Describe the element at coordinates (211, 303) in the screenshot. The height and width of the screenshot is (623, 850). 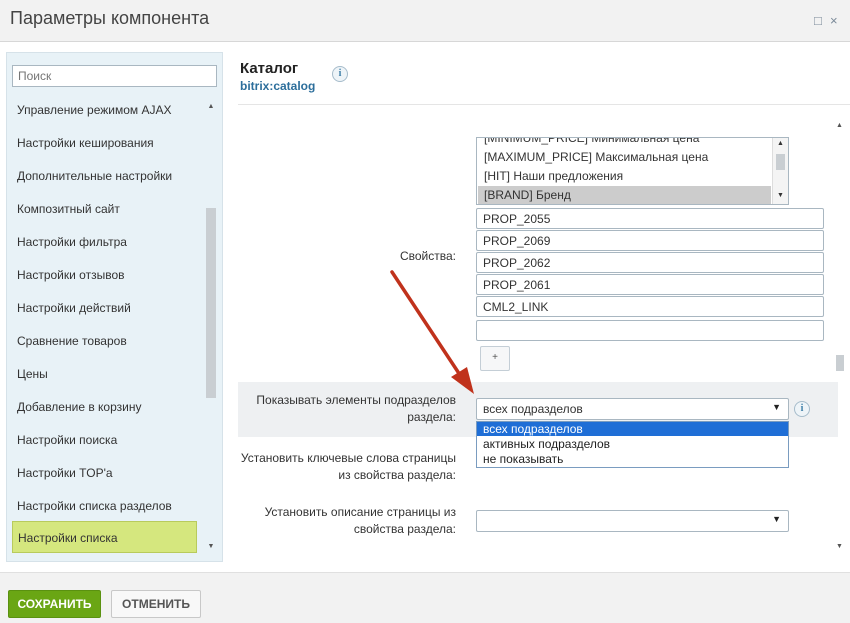
I see `sidebar-scrollbar-thumb` at that location.